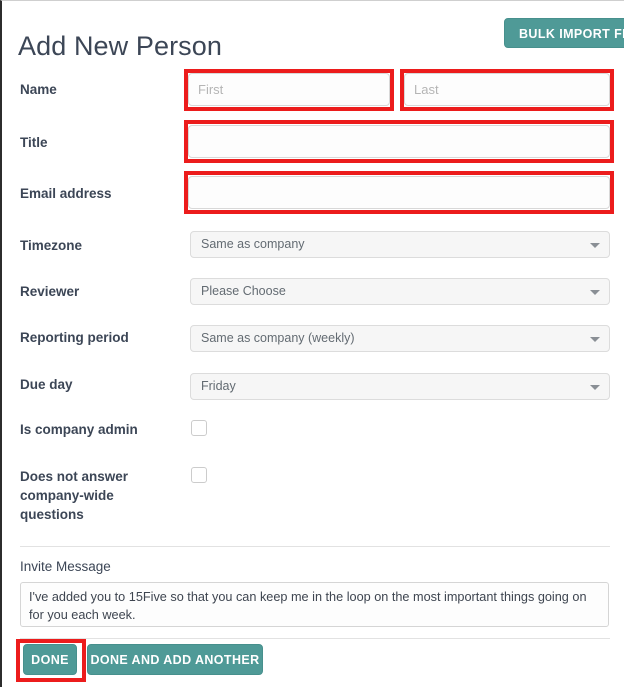 The width and height of the screenshot is (624, 687). I want to click on is-company-admin-checkbox, so click(199, 428).